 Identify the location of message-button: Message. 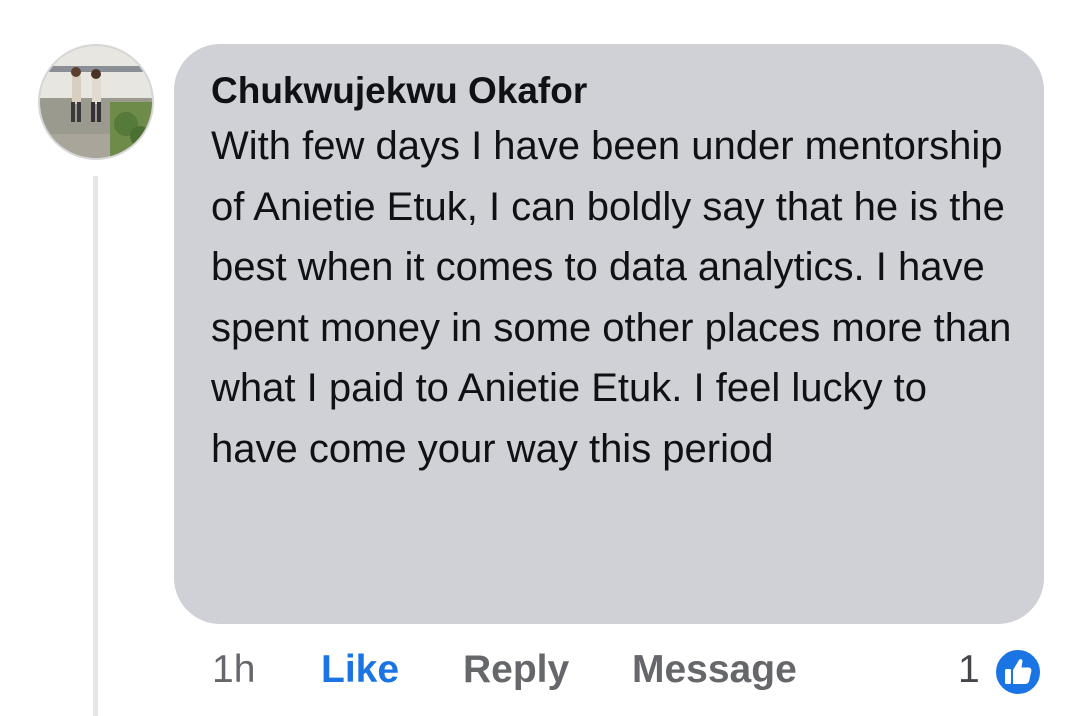
(714, 670).